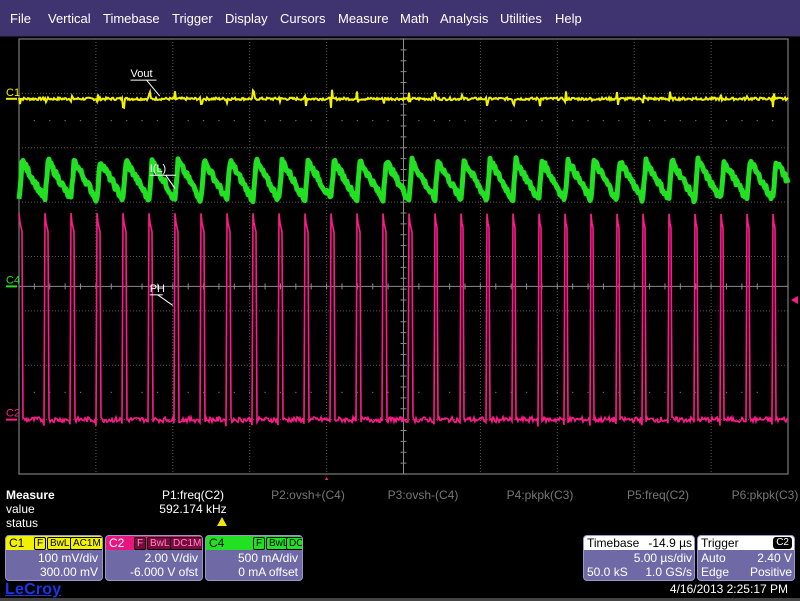 The width and height of the screenshot is (800, 601). Describe the element at coordinates (254, 558) in the screenshot. I see `channel-c4-descriptor: C4 F BwL DC 500 mA/div 0 mA offset` at that location.